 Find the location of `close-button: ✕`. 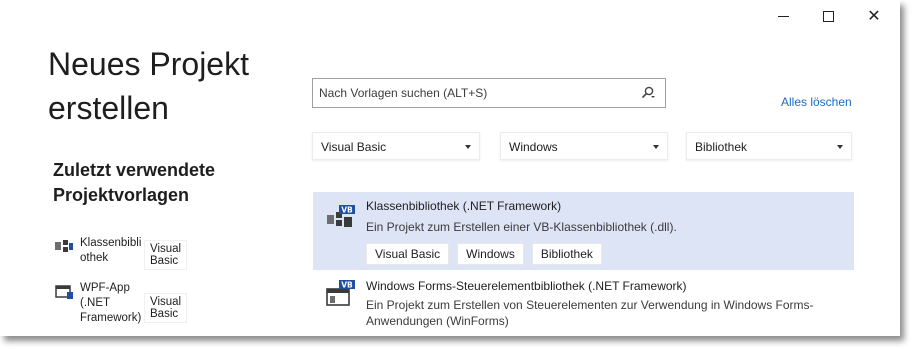

close-button: ✕ is located at coordinates (874, 16).